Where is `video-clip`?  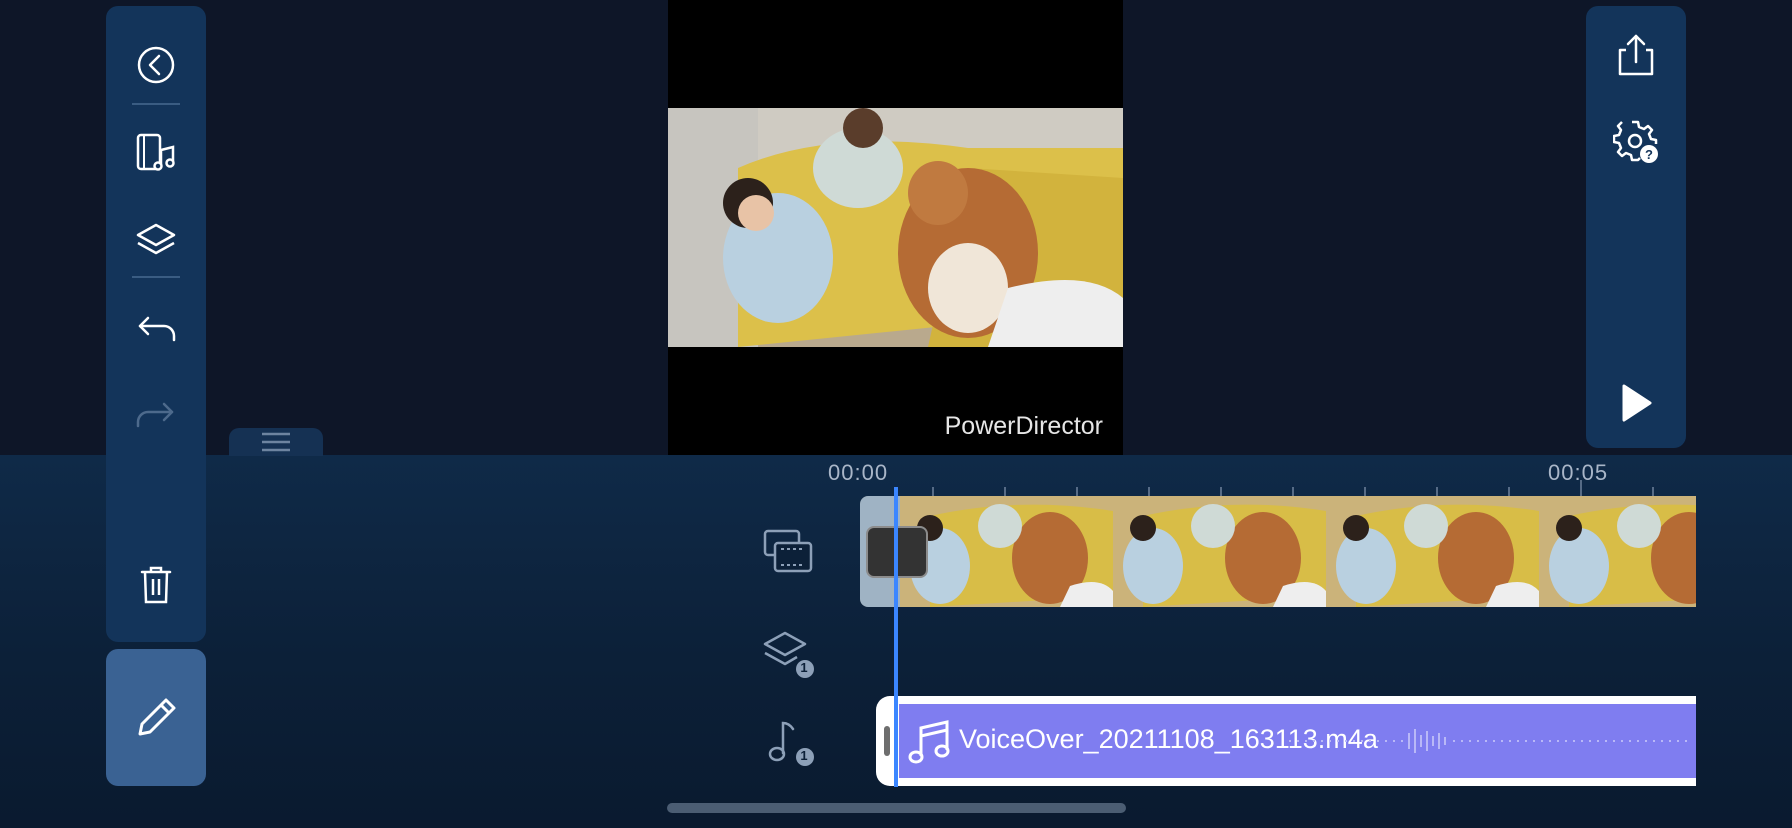 video-clip is located at coordinates (1278, 551).